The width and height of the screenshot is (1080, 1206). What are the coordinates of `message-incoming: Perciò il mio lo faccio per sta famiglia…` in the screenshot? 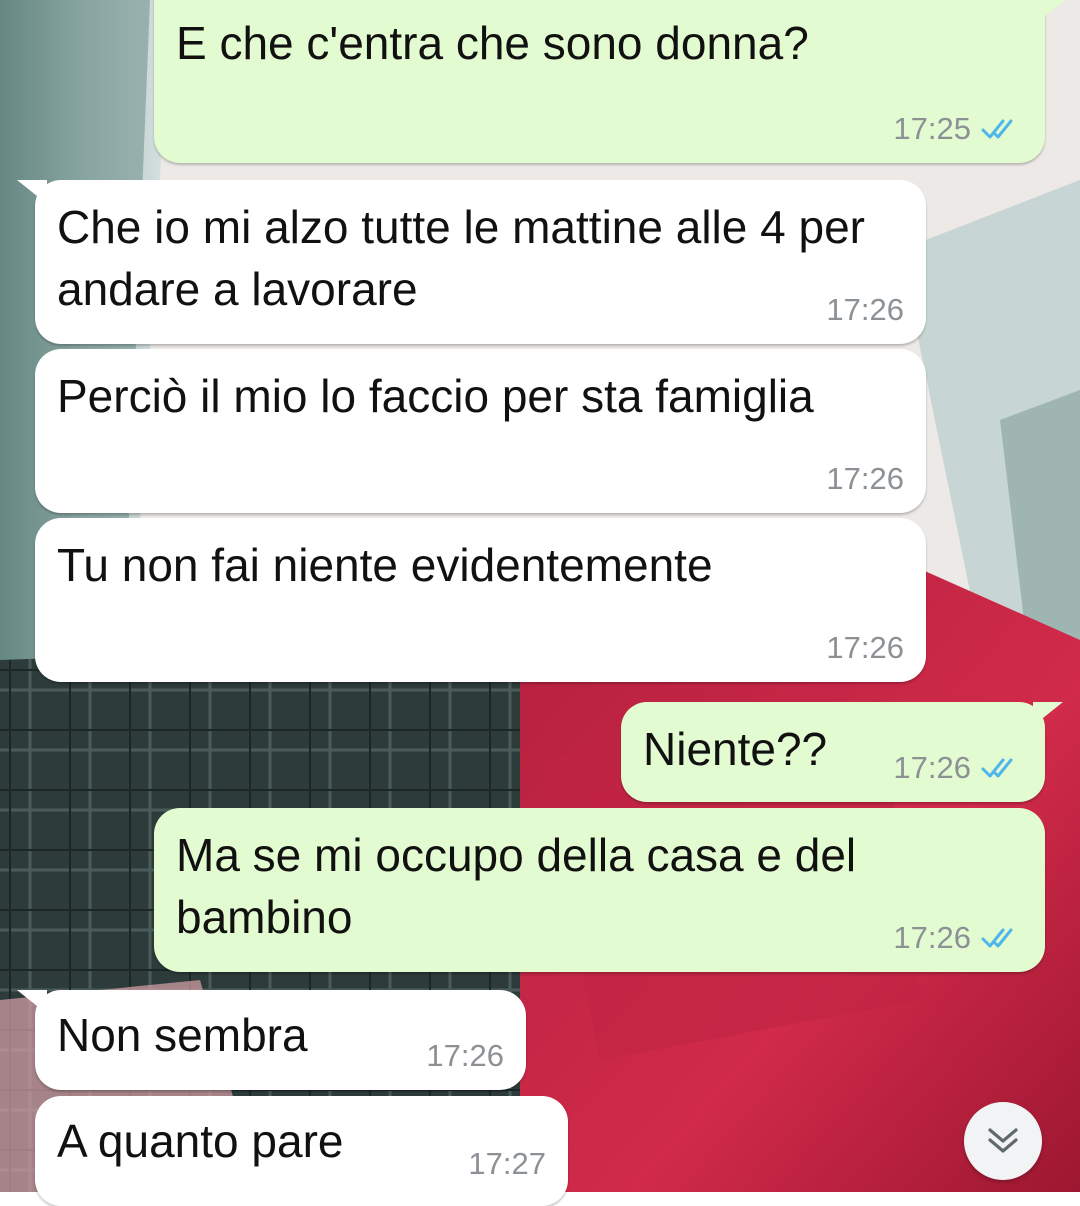 It's located at (480, 431).